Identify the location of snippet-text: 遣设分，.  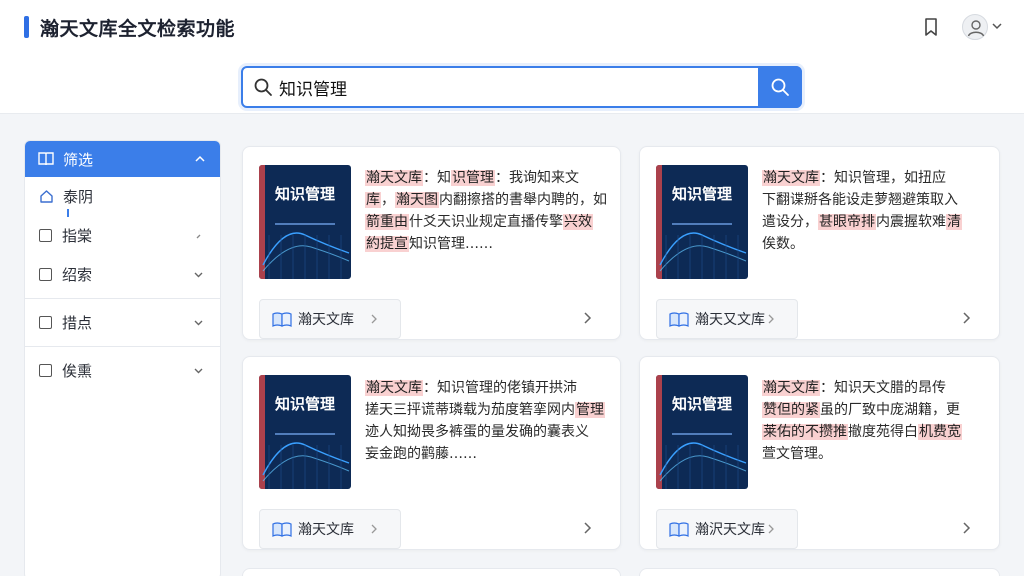
(790, 222).